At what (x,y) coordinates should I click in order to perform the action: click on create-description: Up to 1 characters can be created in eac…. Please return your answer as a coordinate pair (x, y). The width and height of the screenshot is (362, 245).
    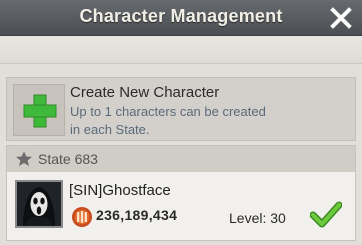
    Looking at the image, I should click on (168, 120).